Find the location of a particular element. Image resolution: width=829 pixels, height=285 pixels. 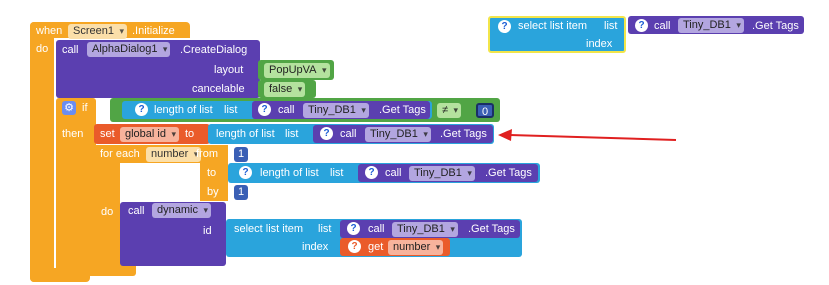

id-label: id is located at coordinates (207, 231).